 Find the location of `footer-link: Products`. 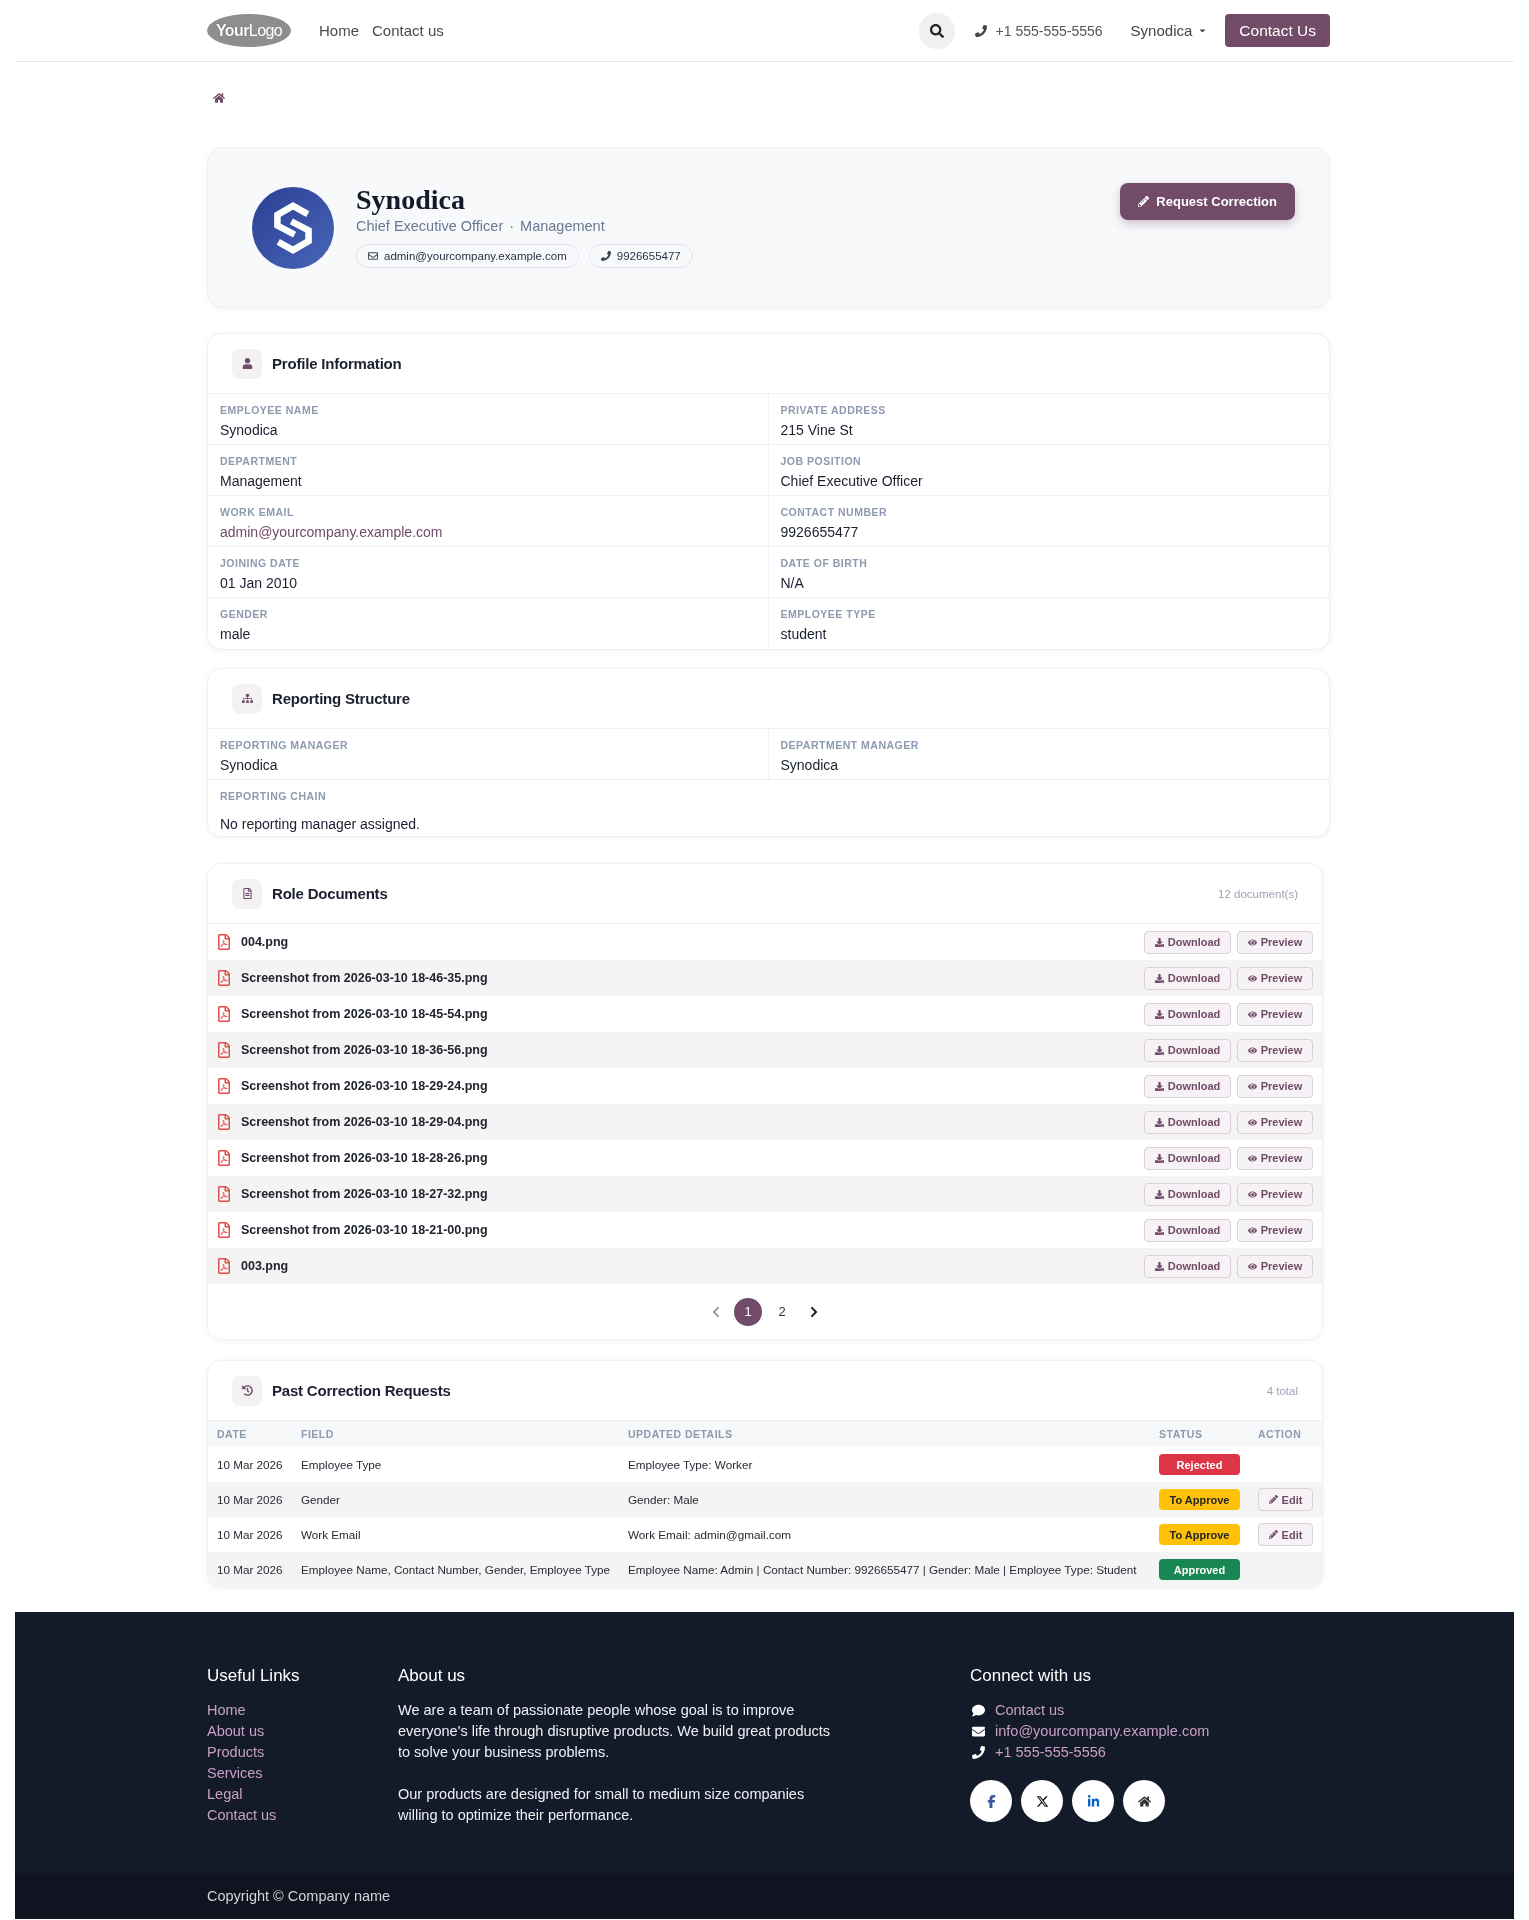

footer-link: Products is located at coordinates (302, 1752).